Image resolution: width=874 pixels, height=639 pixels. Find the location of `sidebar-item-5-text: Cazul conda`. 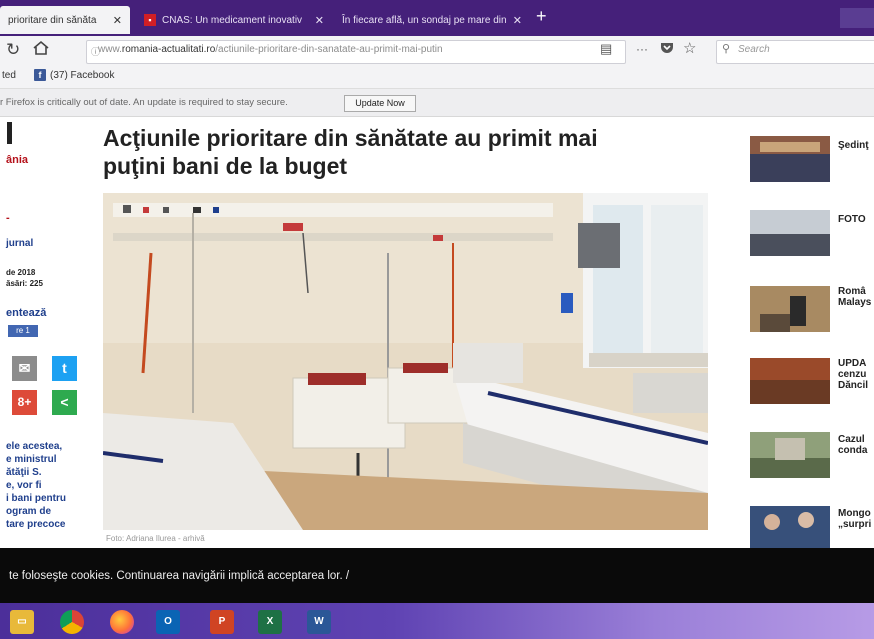

sidebar-item-5-text: Cazul conda is located at coordinates (852, 445).